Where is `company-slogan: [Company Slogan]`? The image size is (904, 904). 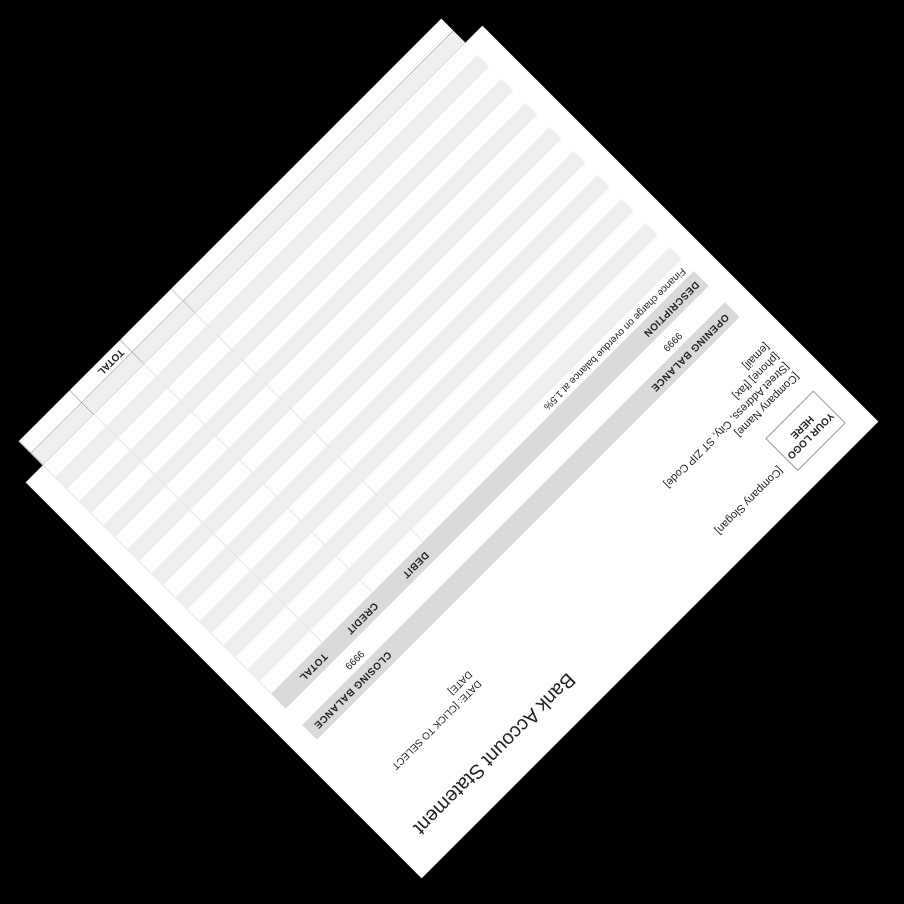
company-slogan: [Company Slogan] is located at coordinates (749, 500).